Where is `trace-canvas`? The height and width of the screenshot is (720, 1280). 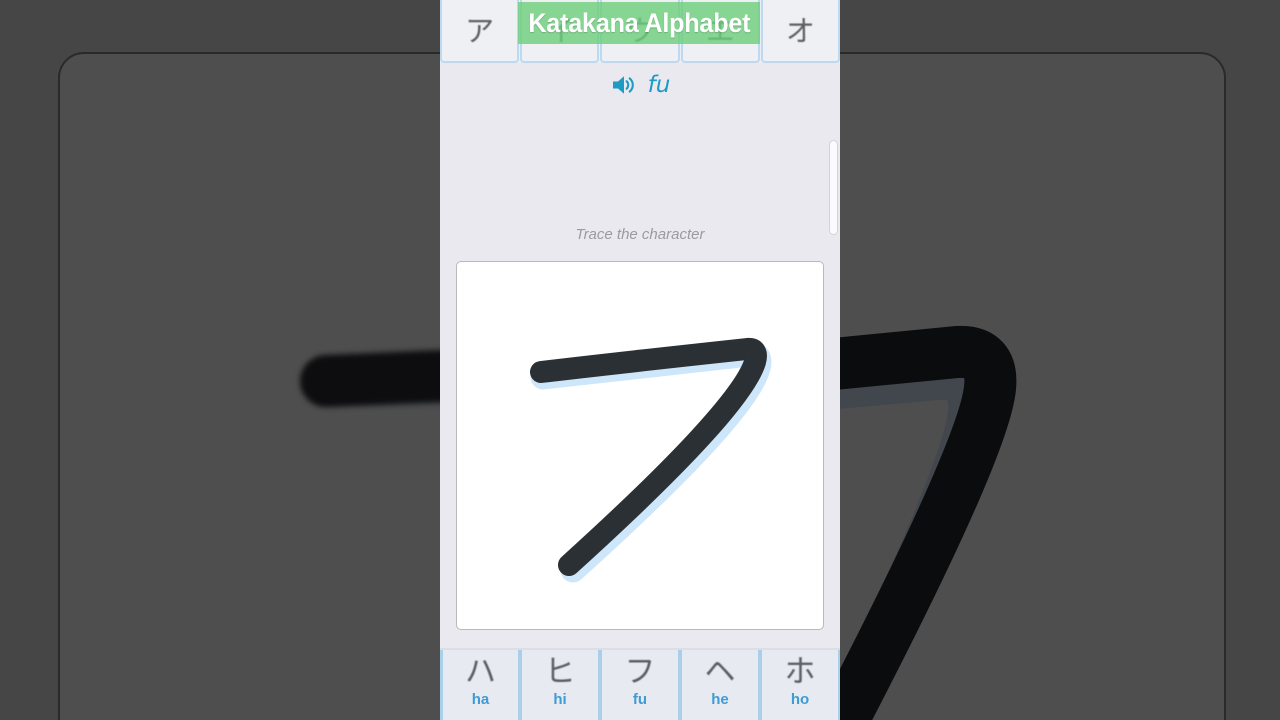
trace-canvas is located at coordinates (640, 445).